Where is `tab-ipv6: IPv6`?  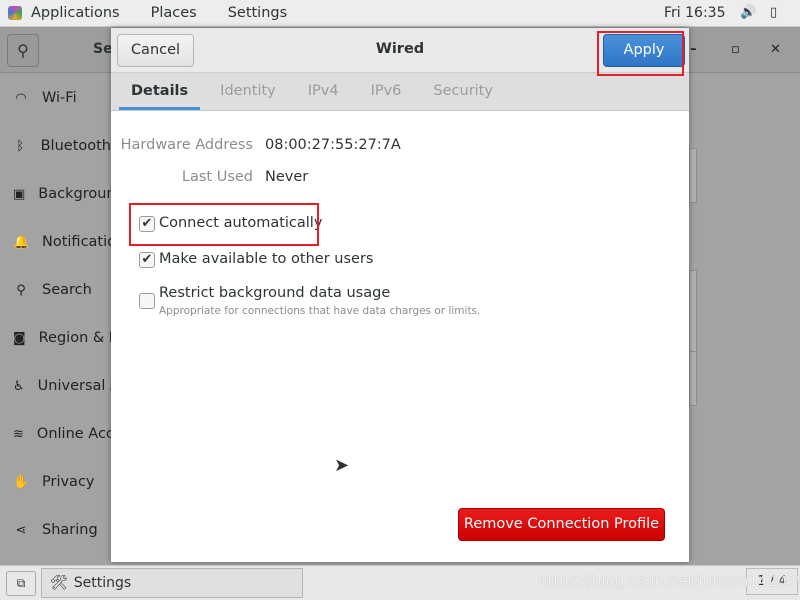
tab-ipv6: IPv6 is located at coordinates (386, 91).